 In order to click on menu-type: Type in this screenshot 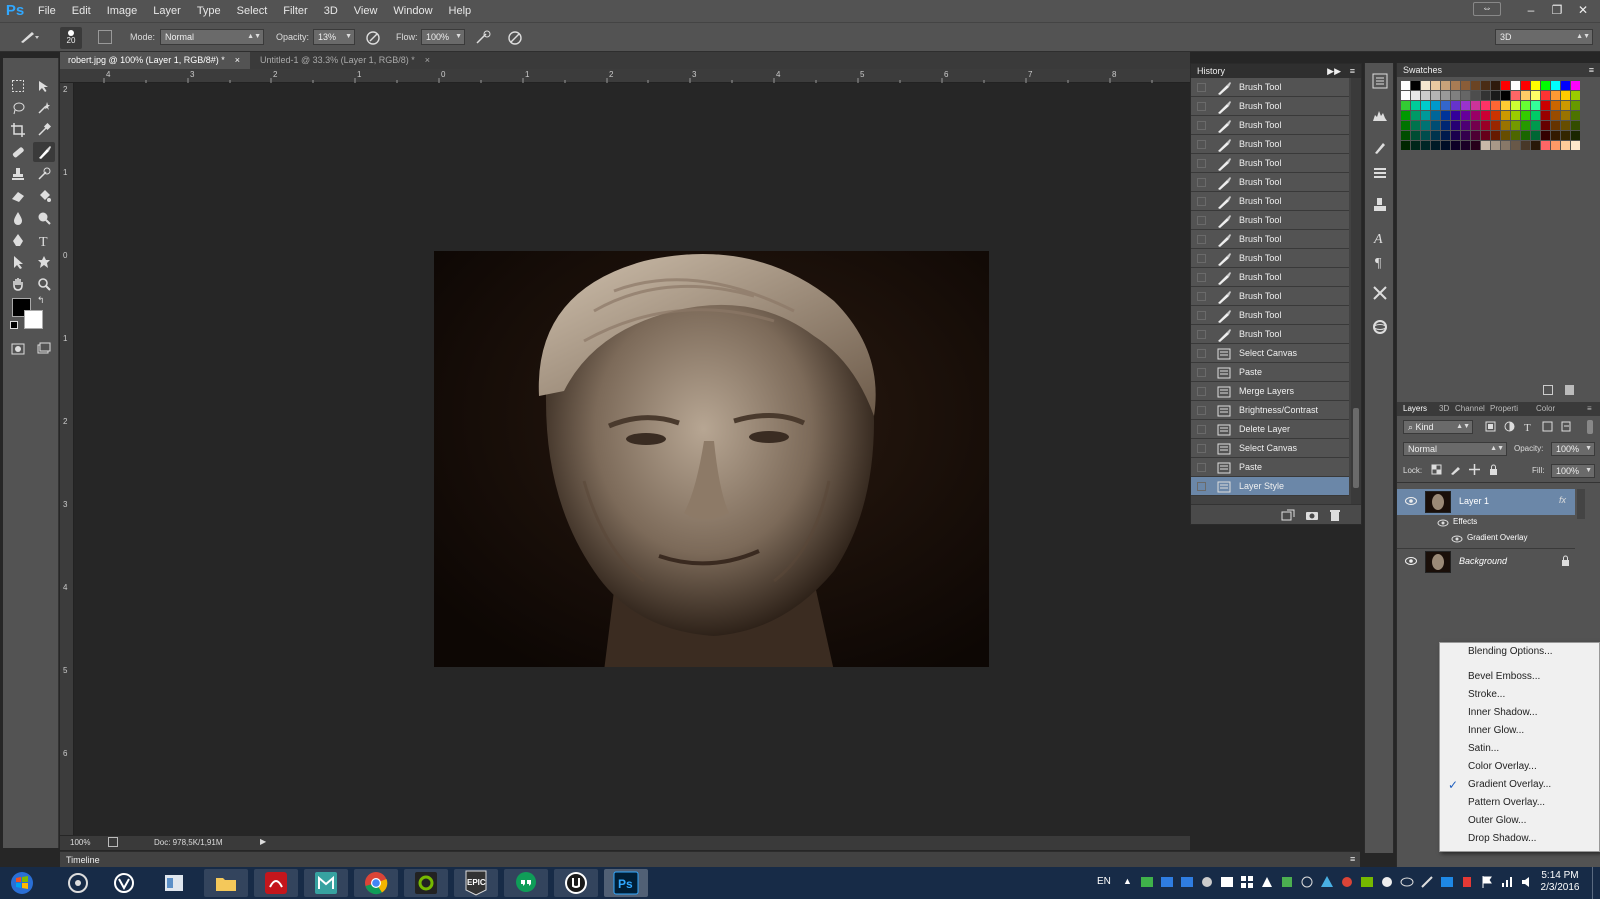, I will do `click(209, 11)`.